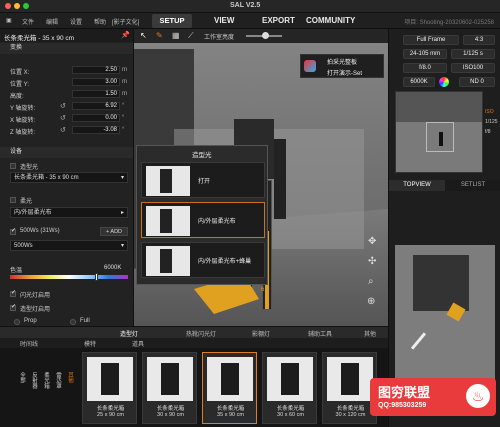 The height and width of the screenshot is (427, 500). I want to click on full-radio, so click(73, 322).